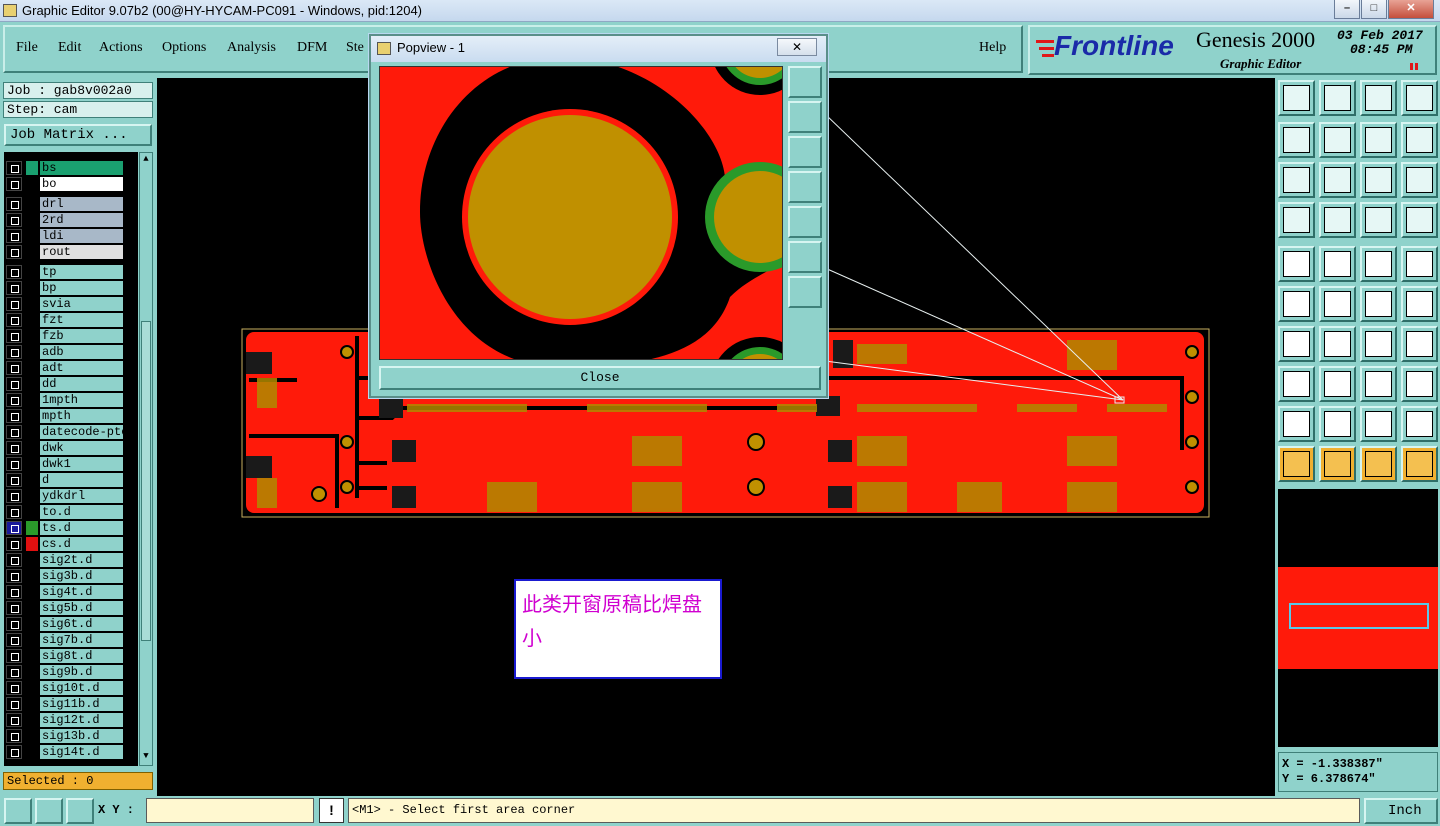 This screenshot has height=826, width=1440. Describe the element at coordinates (805, 82) in the screenshot. I see `pan-top-right-icon` at that location.